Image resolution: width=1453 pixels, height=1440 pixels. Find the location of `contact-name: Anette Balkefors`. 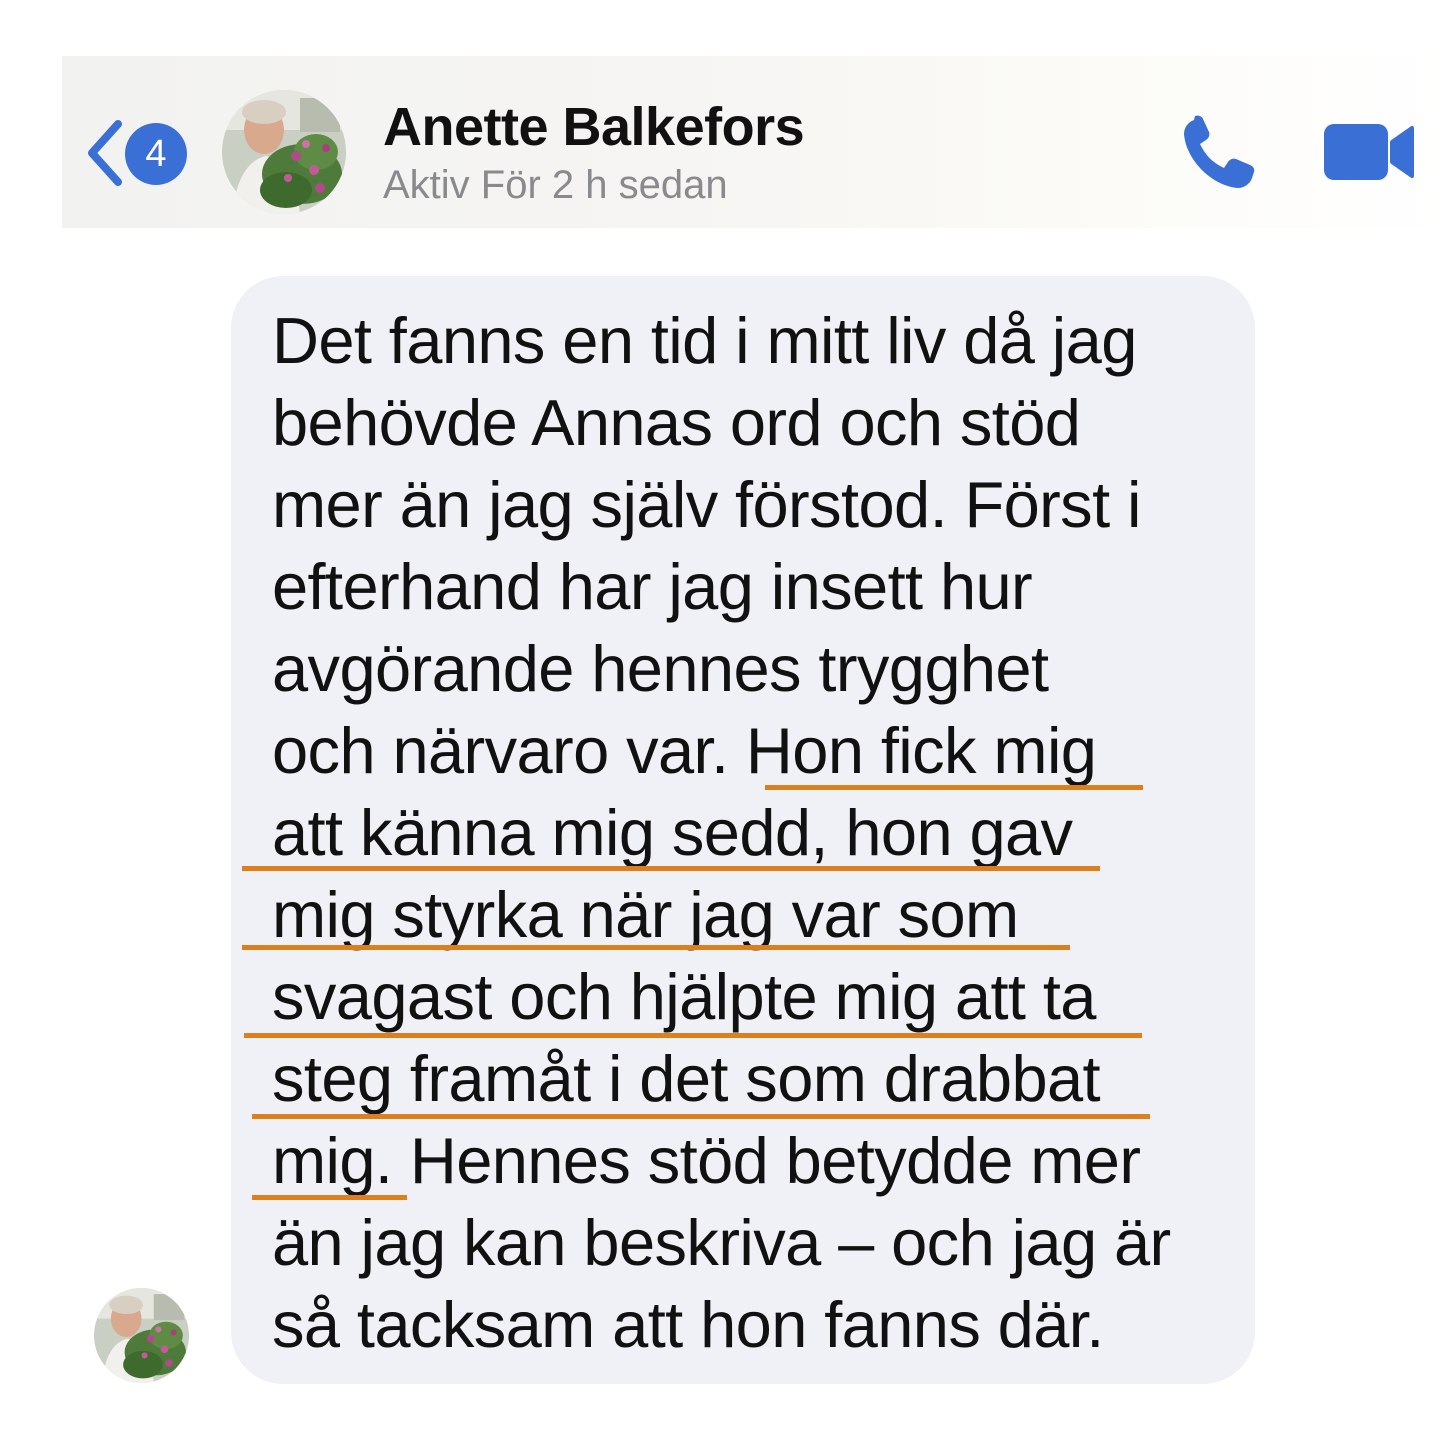

contact-name: Anette Balkefors is located at coordinates (594, 127).